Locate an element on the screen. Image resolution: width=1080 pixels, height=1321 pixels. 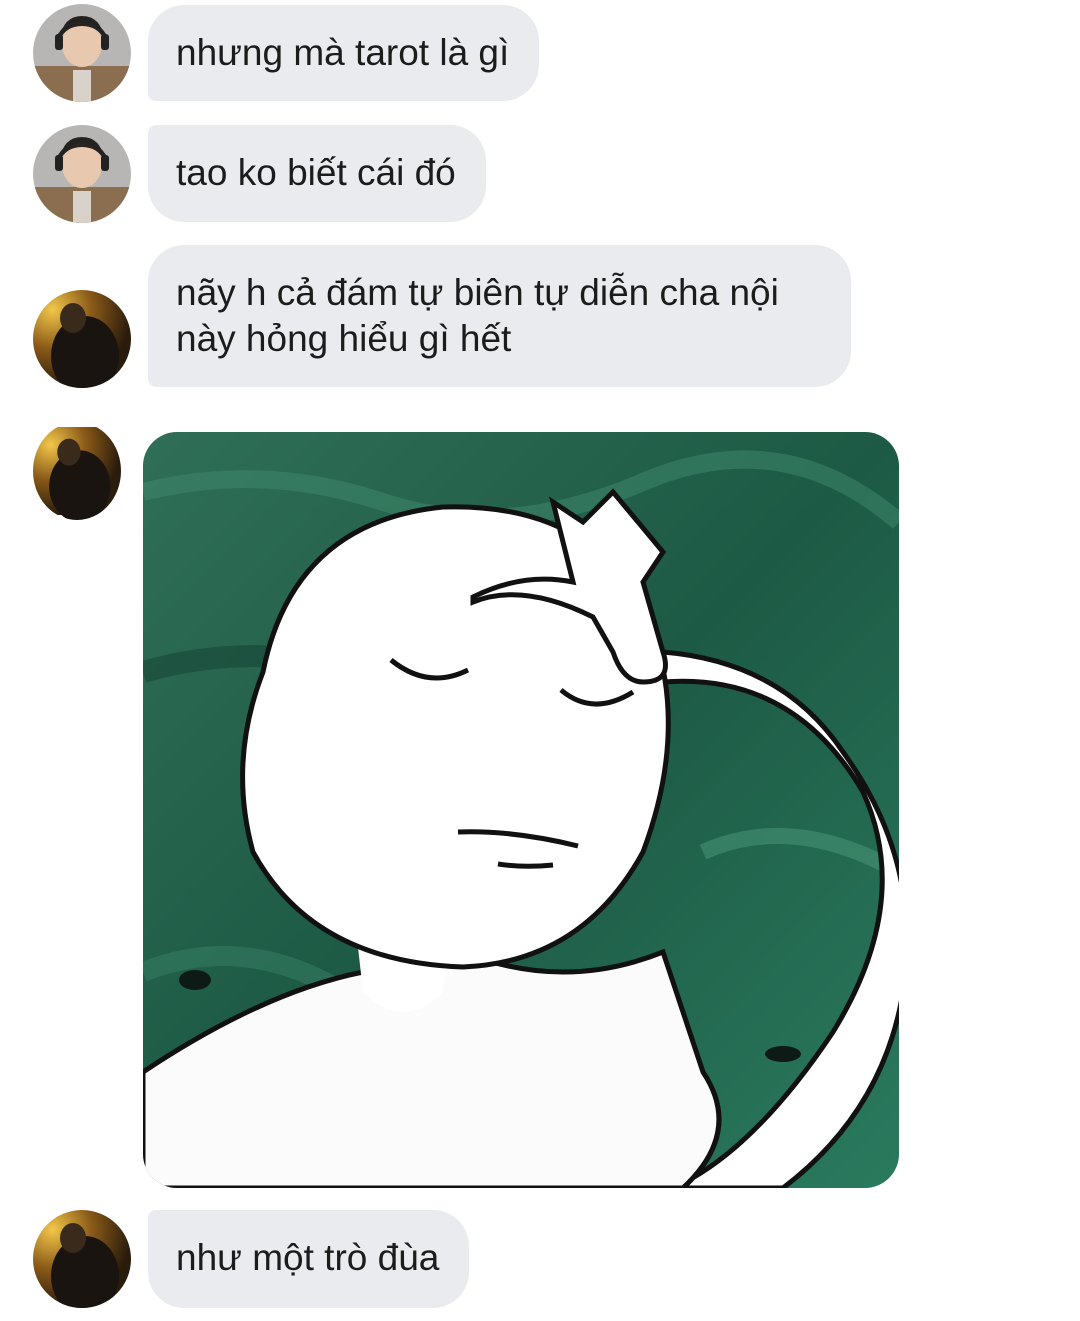
message-text: nhưng mà tarot là gì is located at coordinates (343, 52).